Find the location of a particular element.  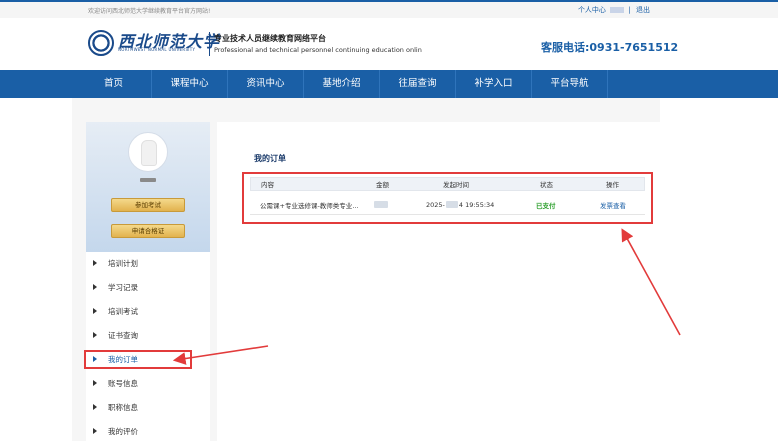

sidebar-item-label: 职称信息 is located at coordinates (123, 407).